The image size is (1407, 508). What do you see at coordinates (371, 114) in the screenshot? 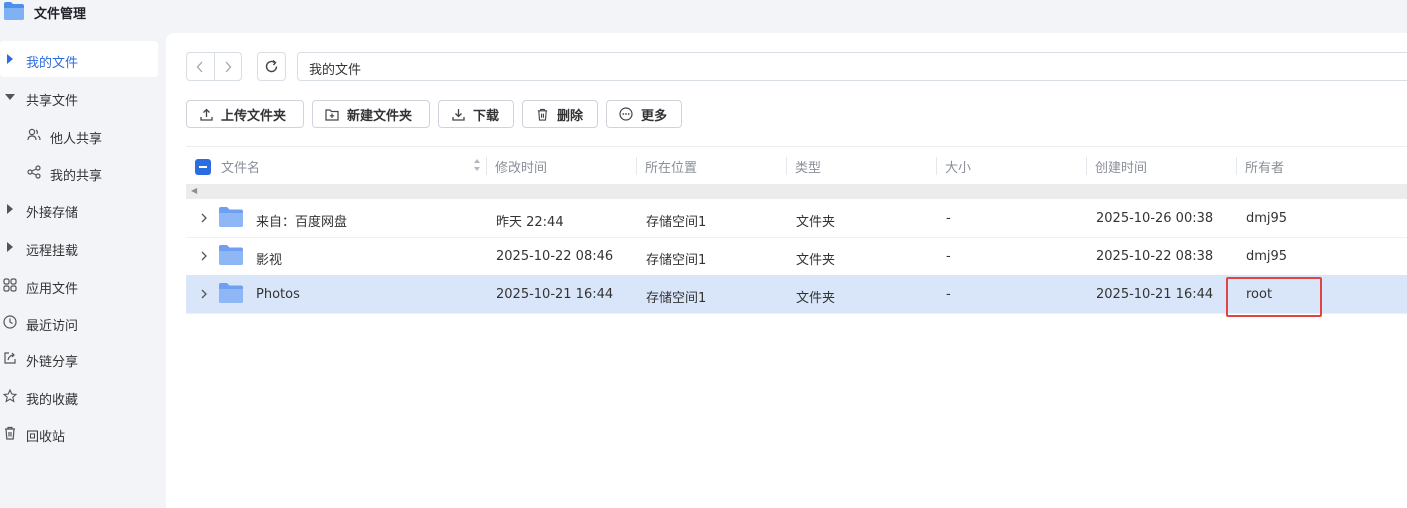
I see `new-folder-button: 新建文件夹` at bounding box center [371, 114].